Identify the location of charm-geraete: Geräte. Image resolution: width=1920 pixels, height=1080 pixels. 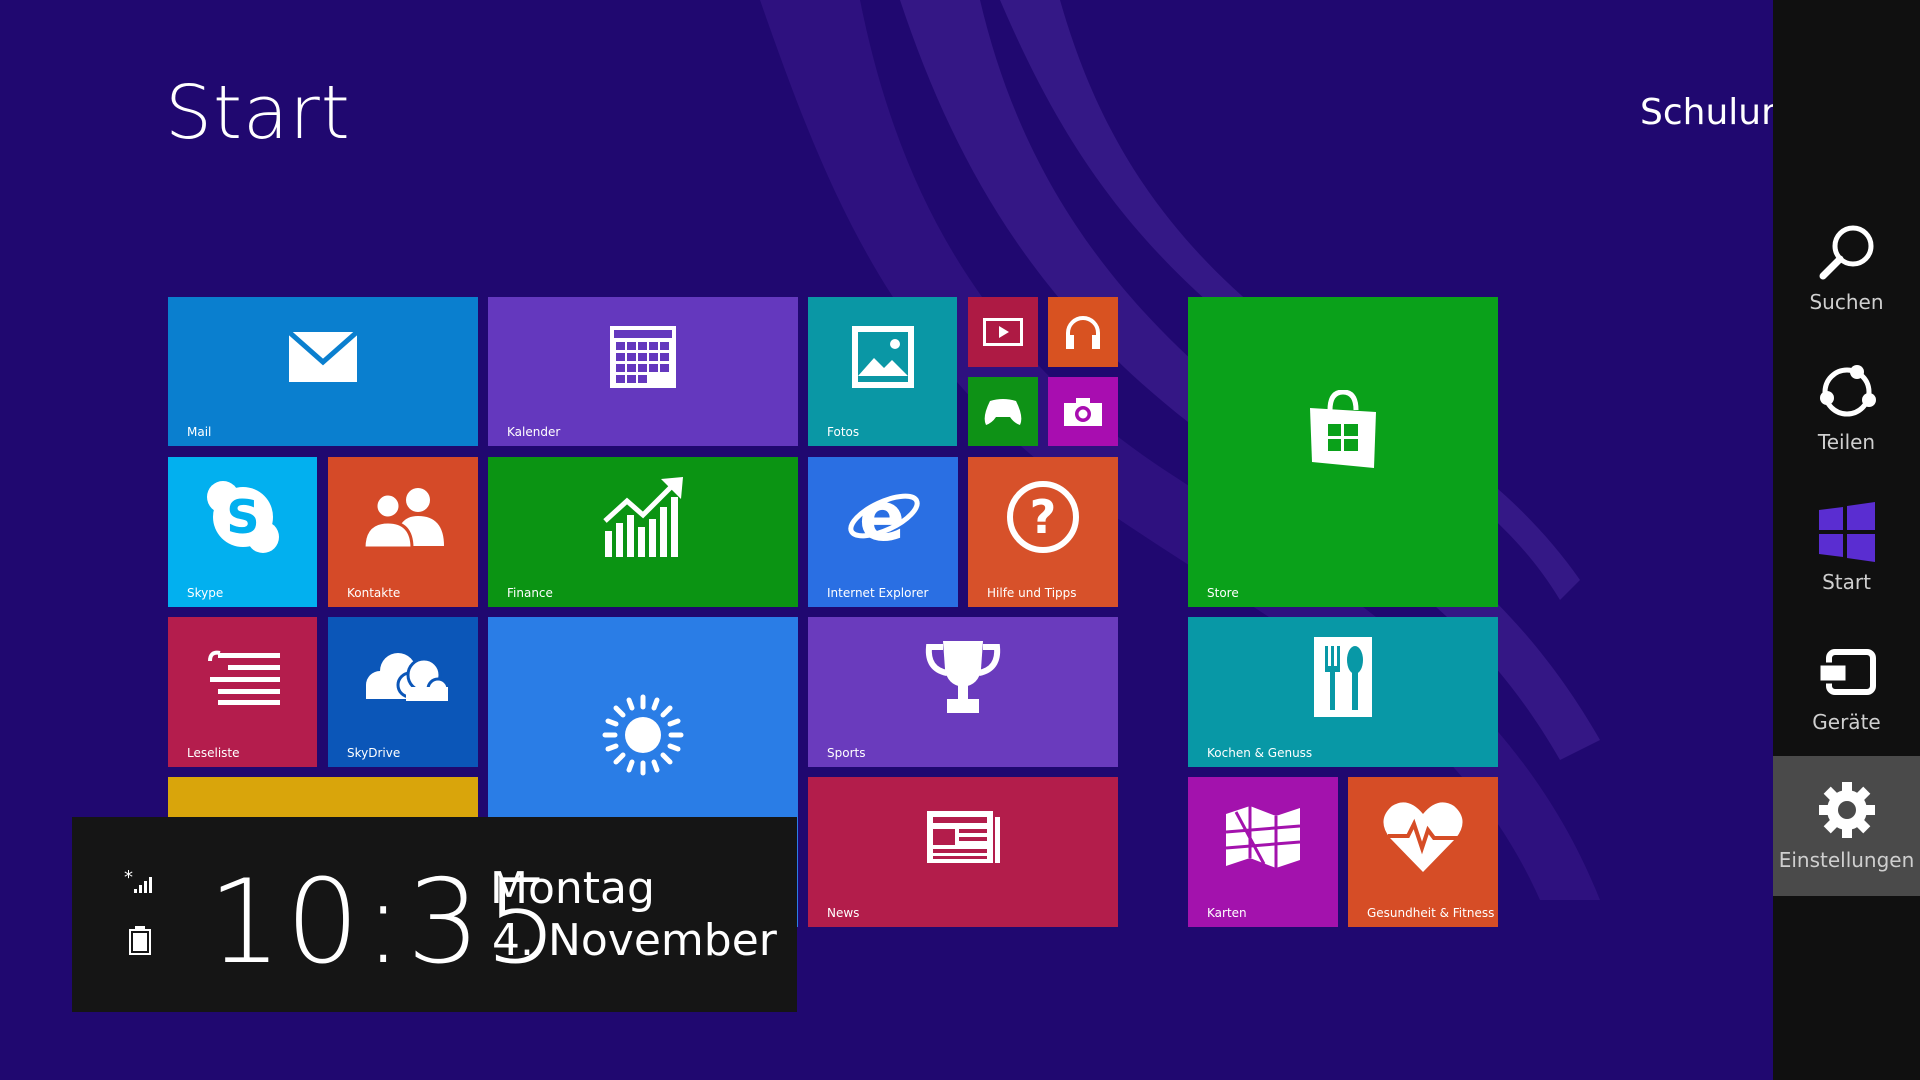
(1846, 688).